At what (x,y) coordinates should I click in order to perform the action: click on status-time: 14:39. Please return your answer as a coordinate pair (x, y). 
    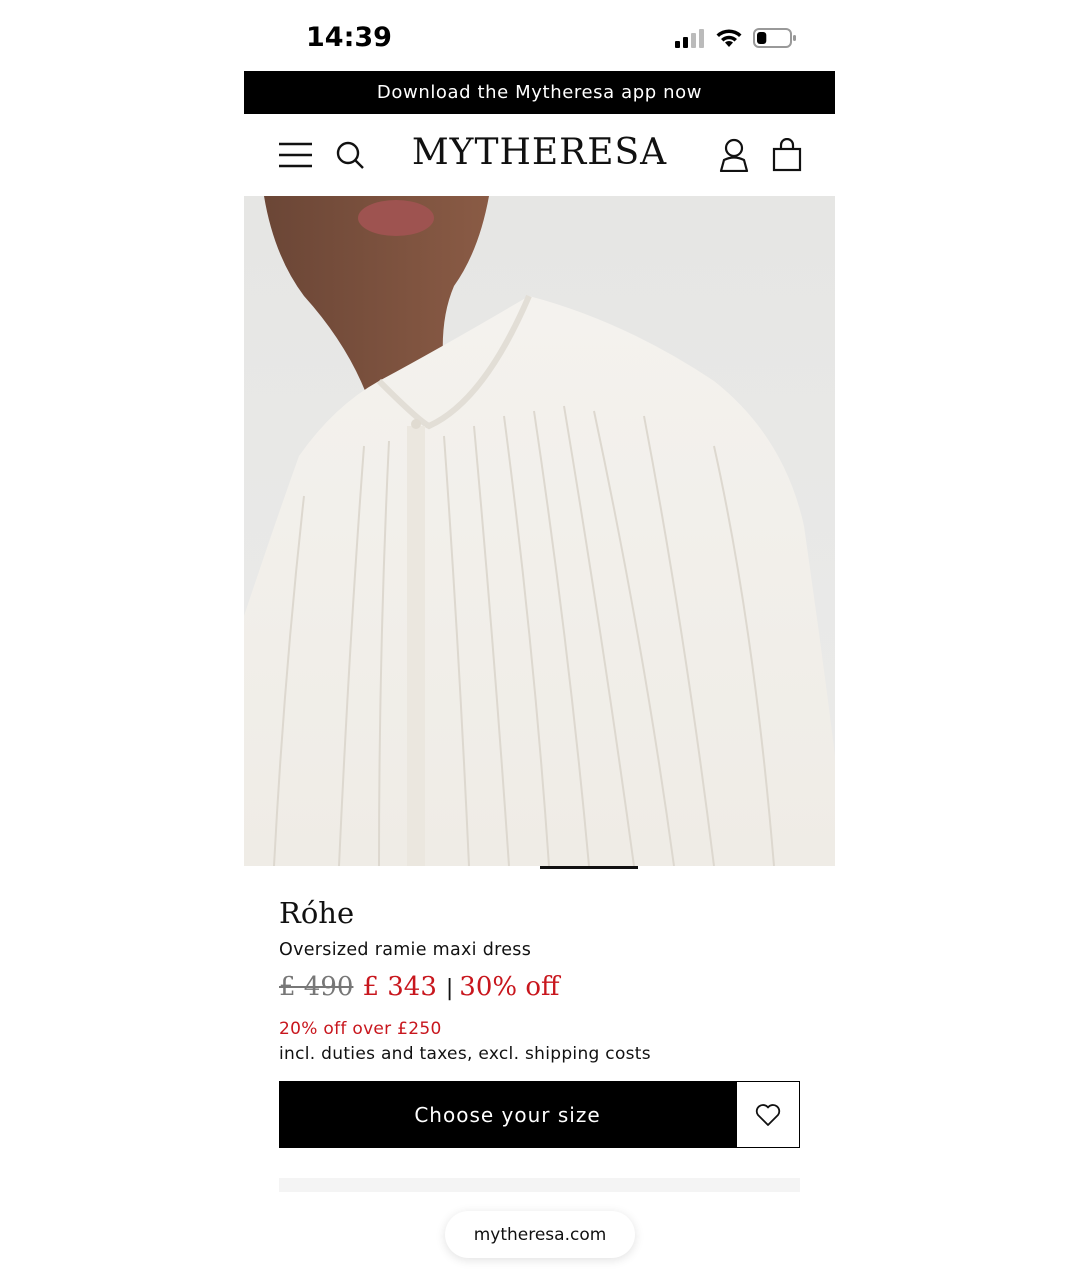
    Looking at the image, I should click on (349, 37).